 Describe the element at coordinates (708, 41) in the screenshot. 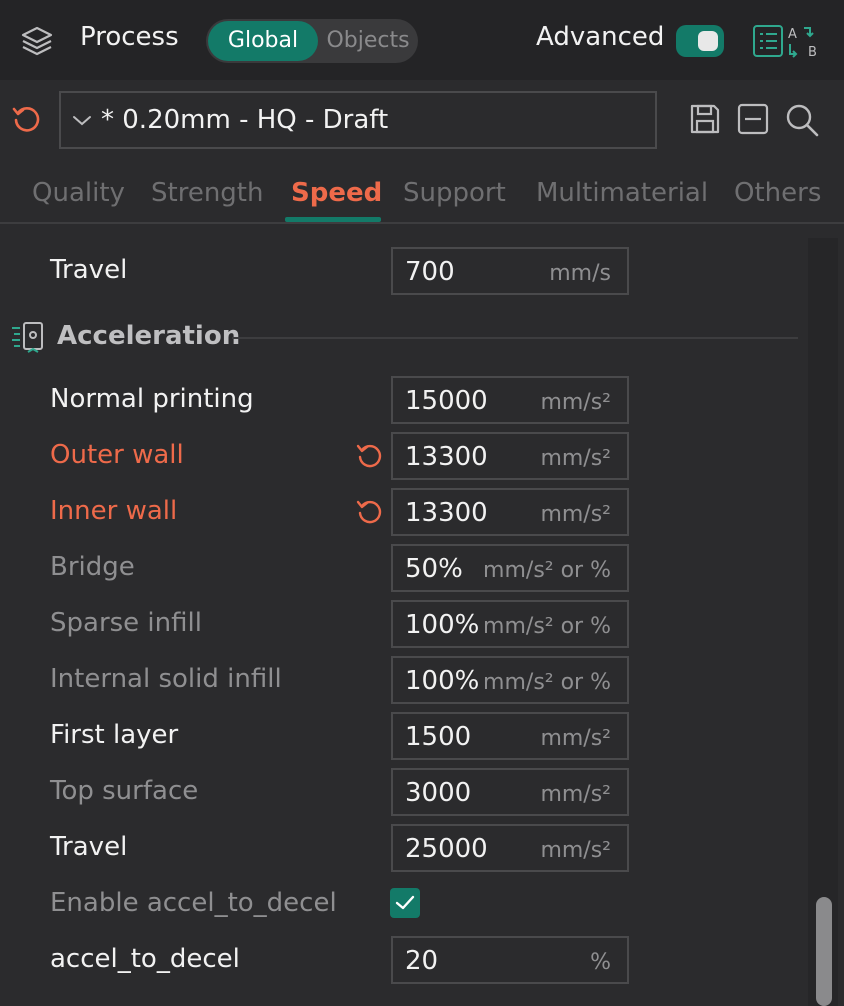

I see `toggle-knob` at that location.